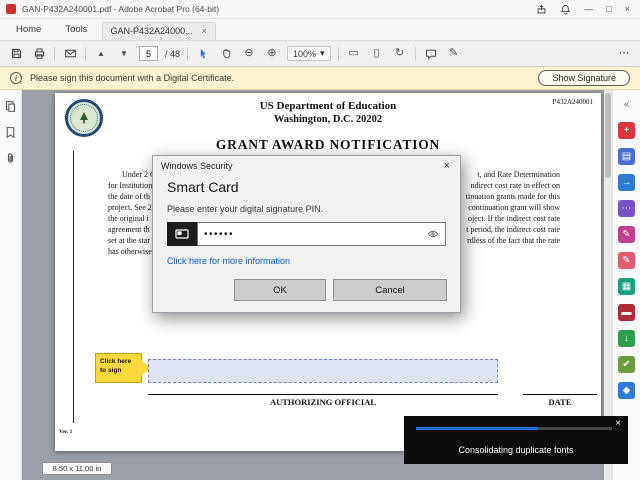  I want to click on collapse-panel-icon: «, so click(626, 104).